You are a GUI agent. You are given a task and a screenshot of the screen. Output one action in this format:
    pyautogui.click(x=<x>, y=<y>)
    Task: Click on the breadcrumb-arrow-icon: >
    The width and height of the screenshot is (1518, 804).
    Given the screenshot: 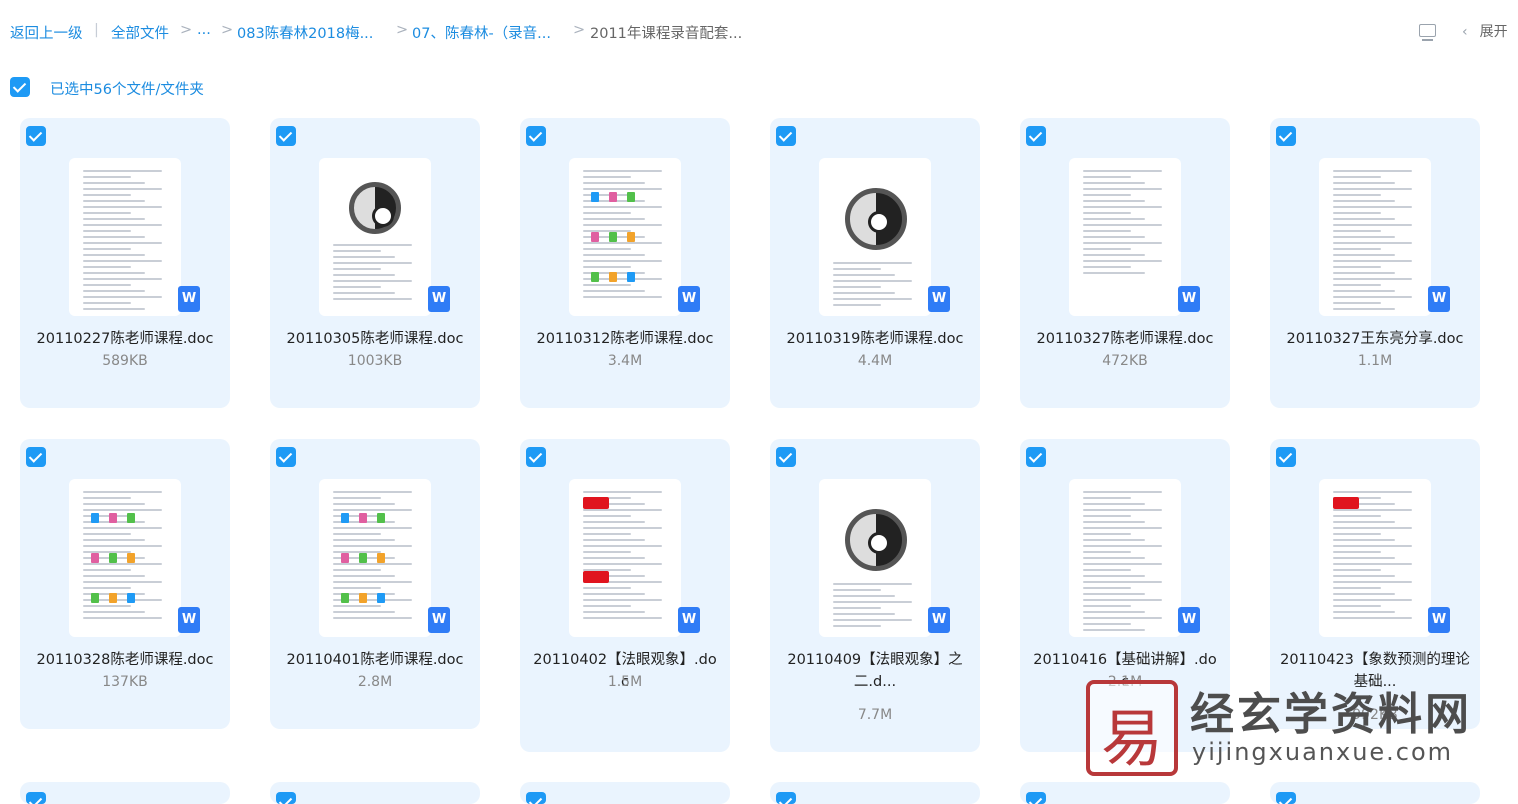 What is the action you would take?
    pyautogui.click(x=186, y=30)
    